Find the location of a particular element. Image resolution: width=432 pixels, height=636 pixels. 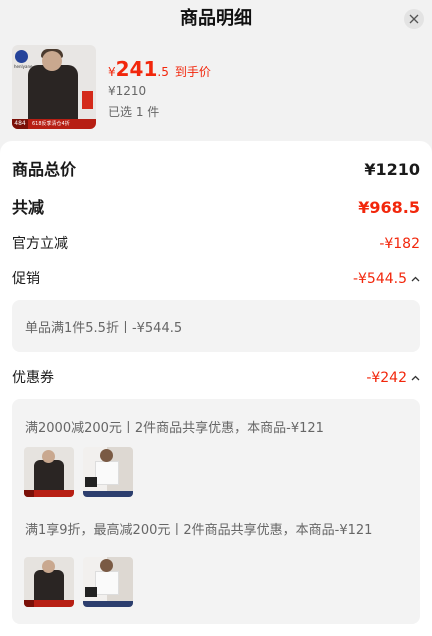

official-discount-value: -¥182 is located at coordinates (399, 244).